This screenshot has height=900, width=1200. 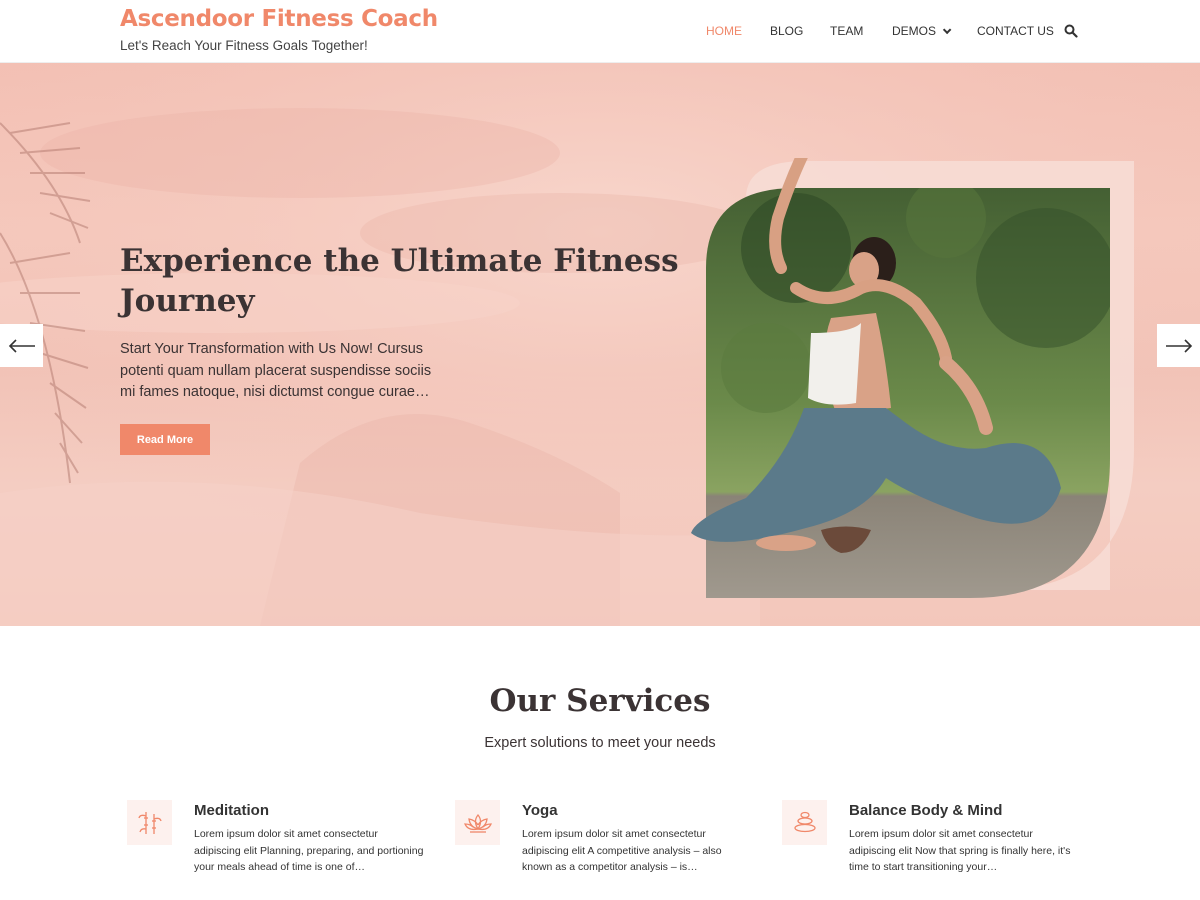 I want to click on slider-next-button, so click(x=1178, y=345).